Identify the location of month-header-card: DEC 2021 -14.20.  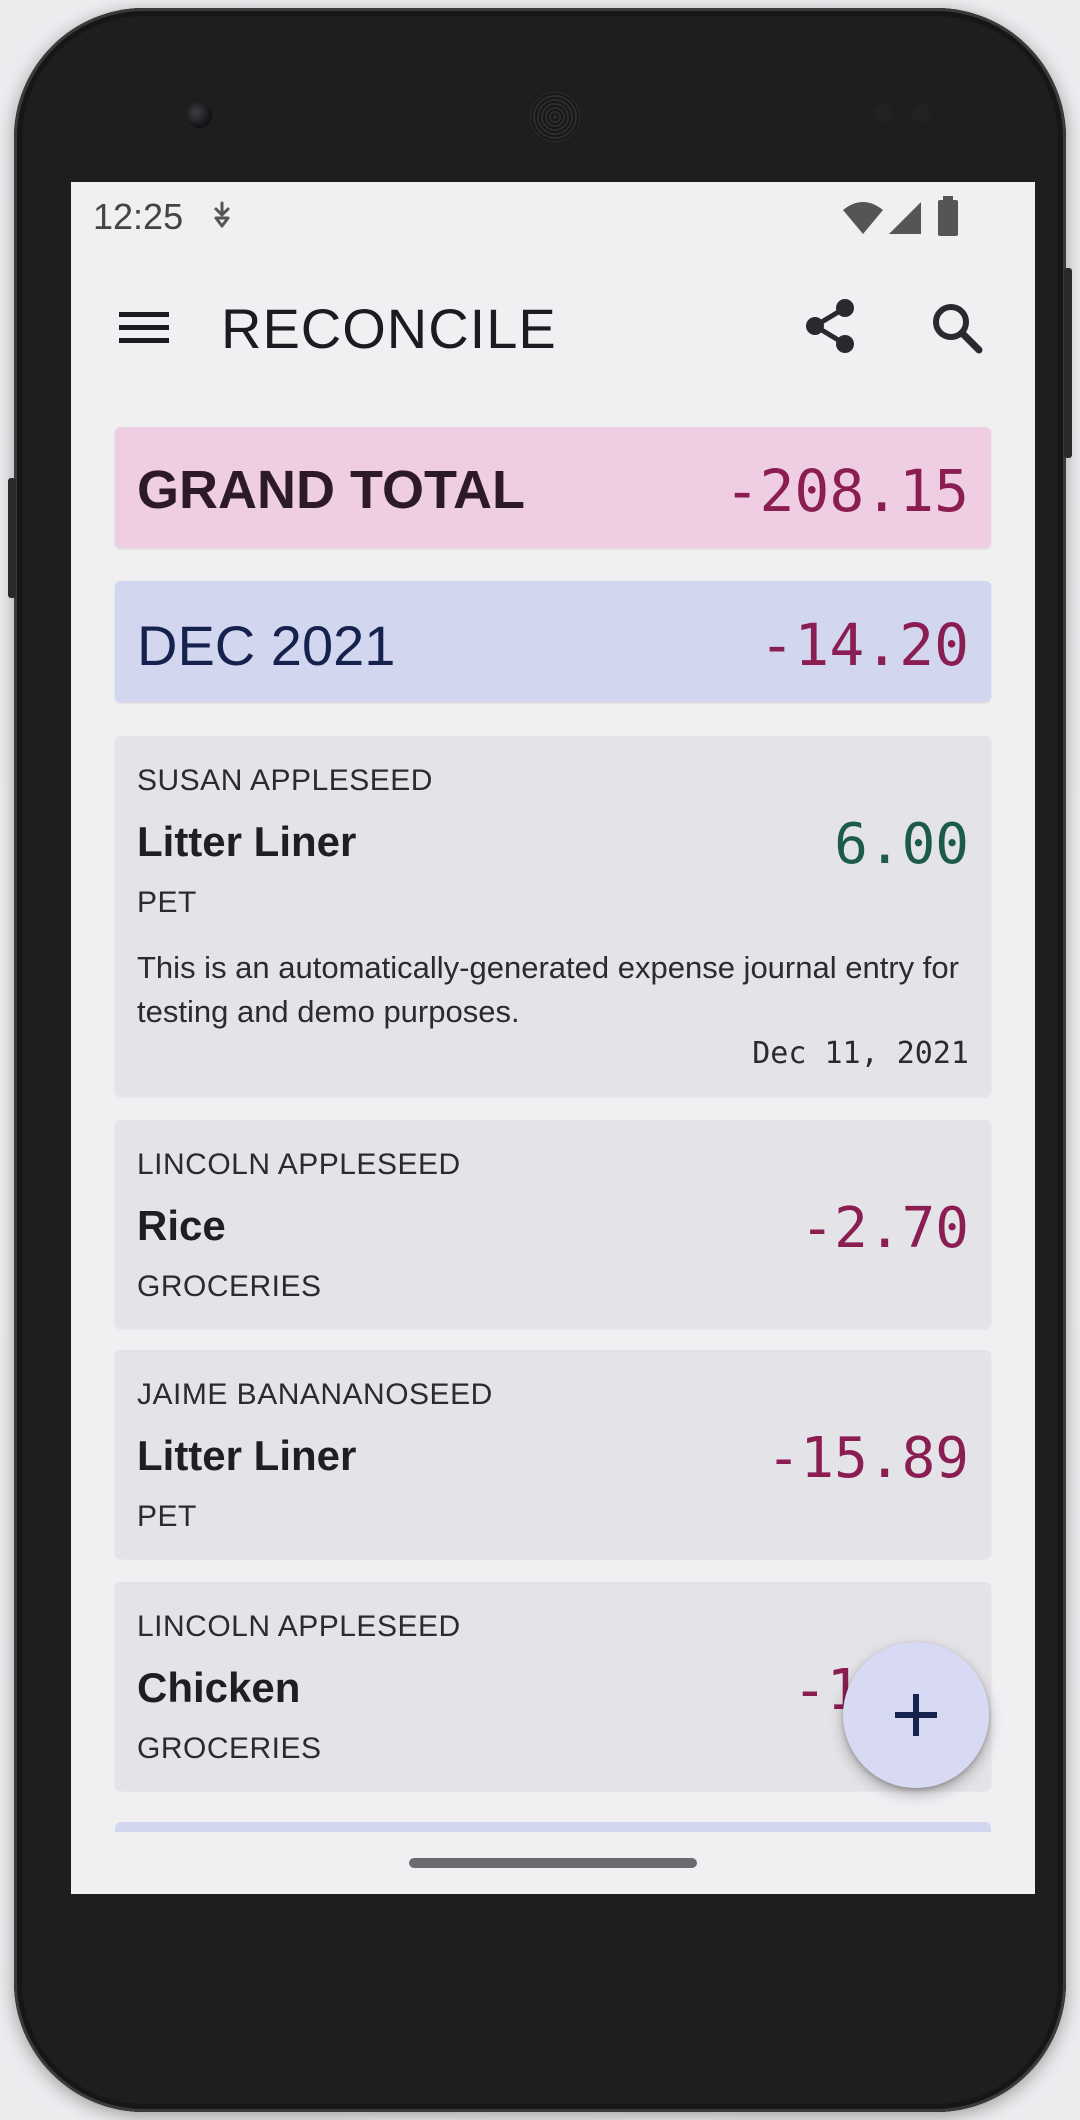
(553, 641).